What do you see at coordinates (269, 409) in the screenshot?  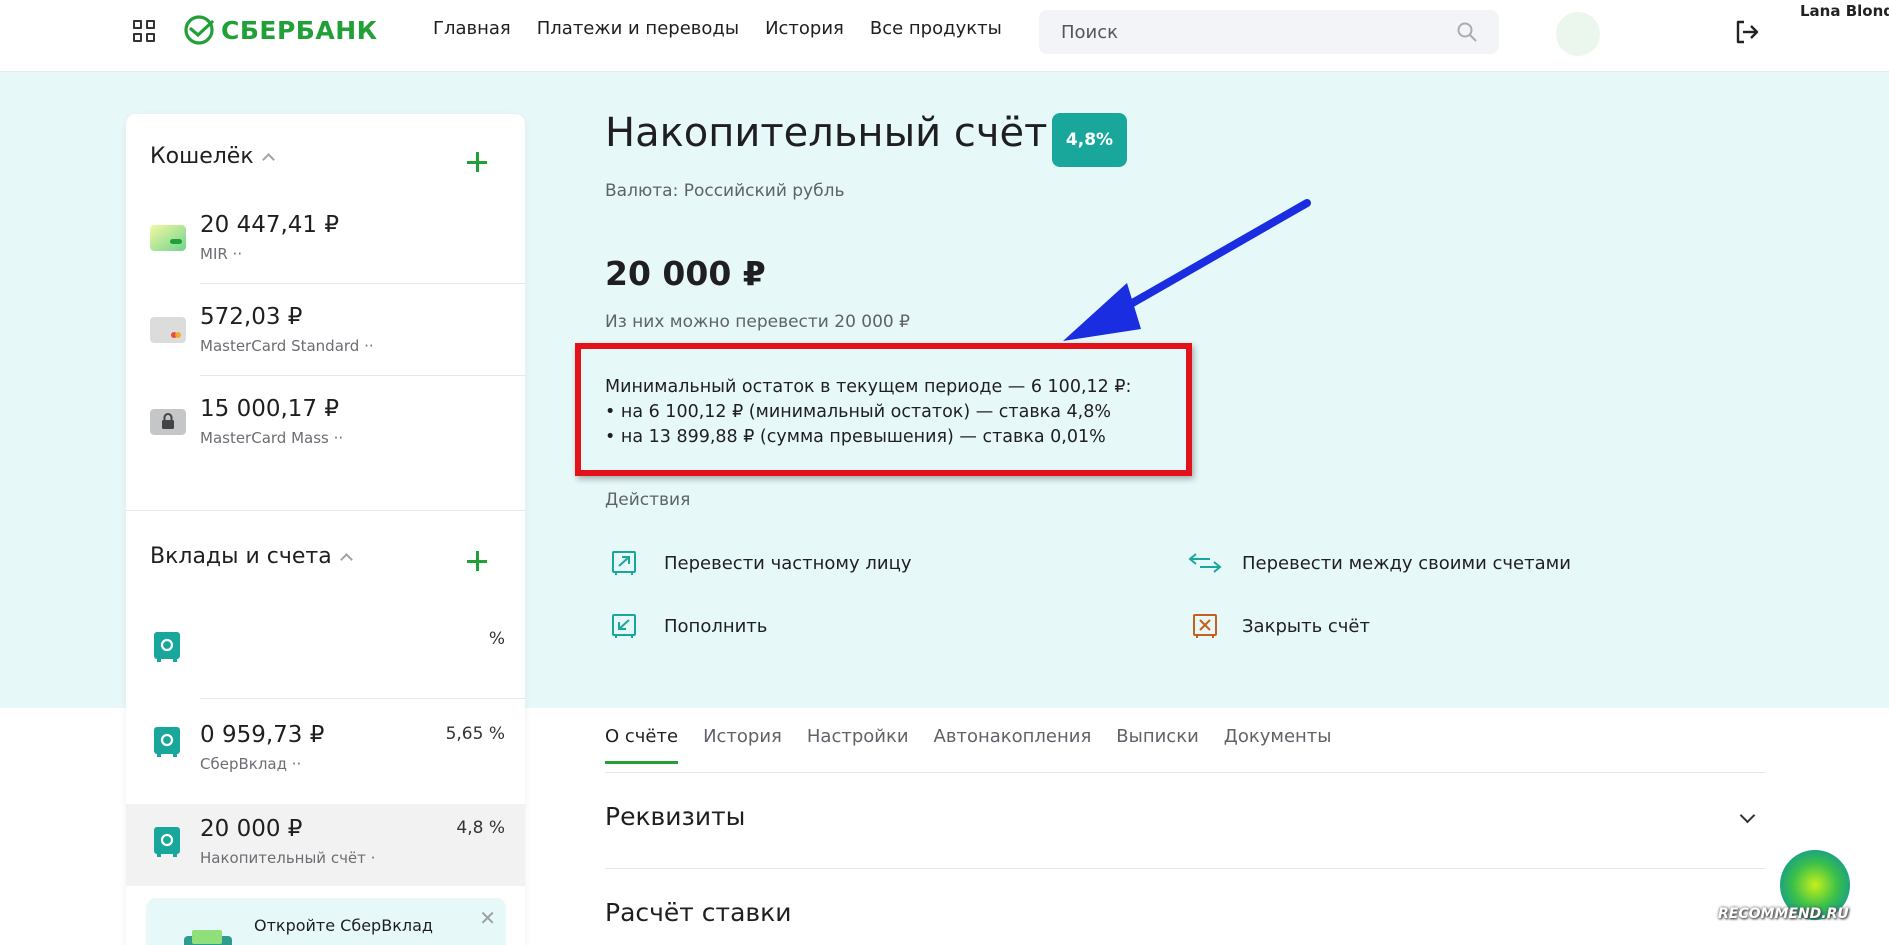 I see `card-balance: 15 000,17 ₽` at bounding box center [269, 409].